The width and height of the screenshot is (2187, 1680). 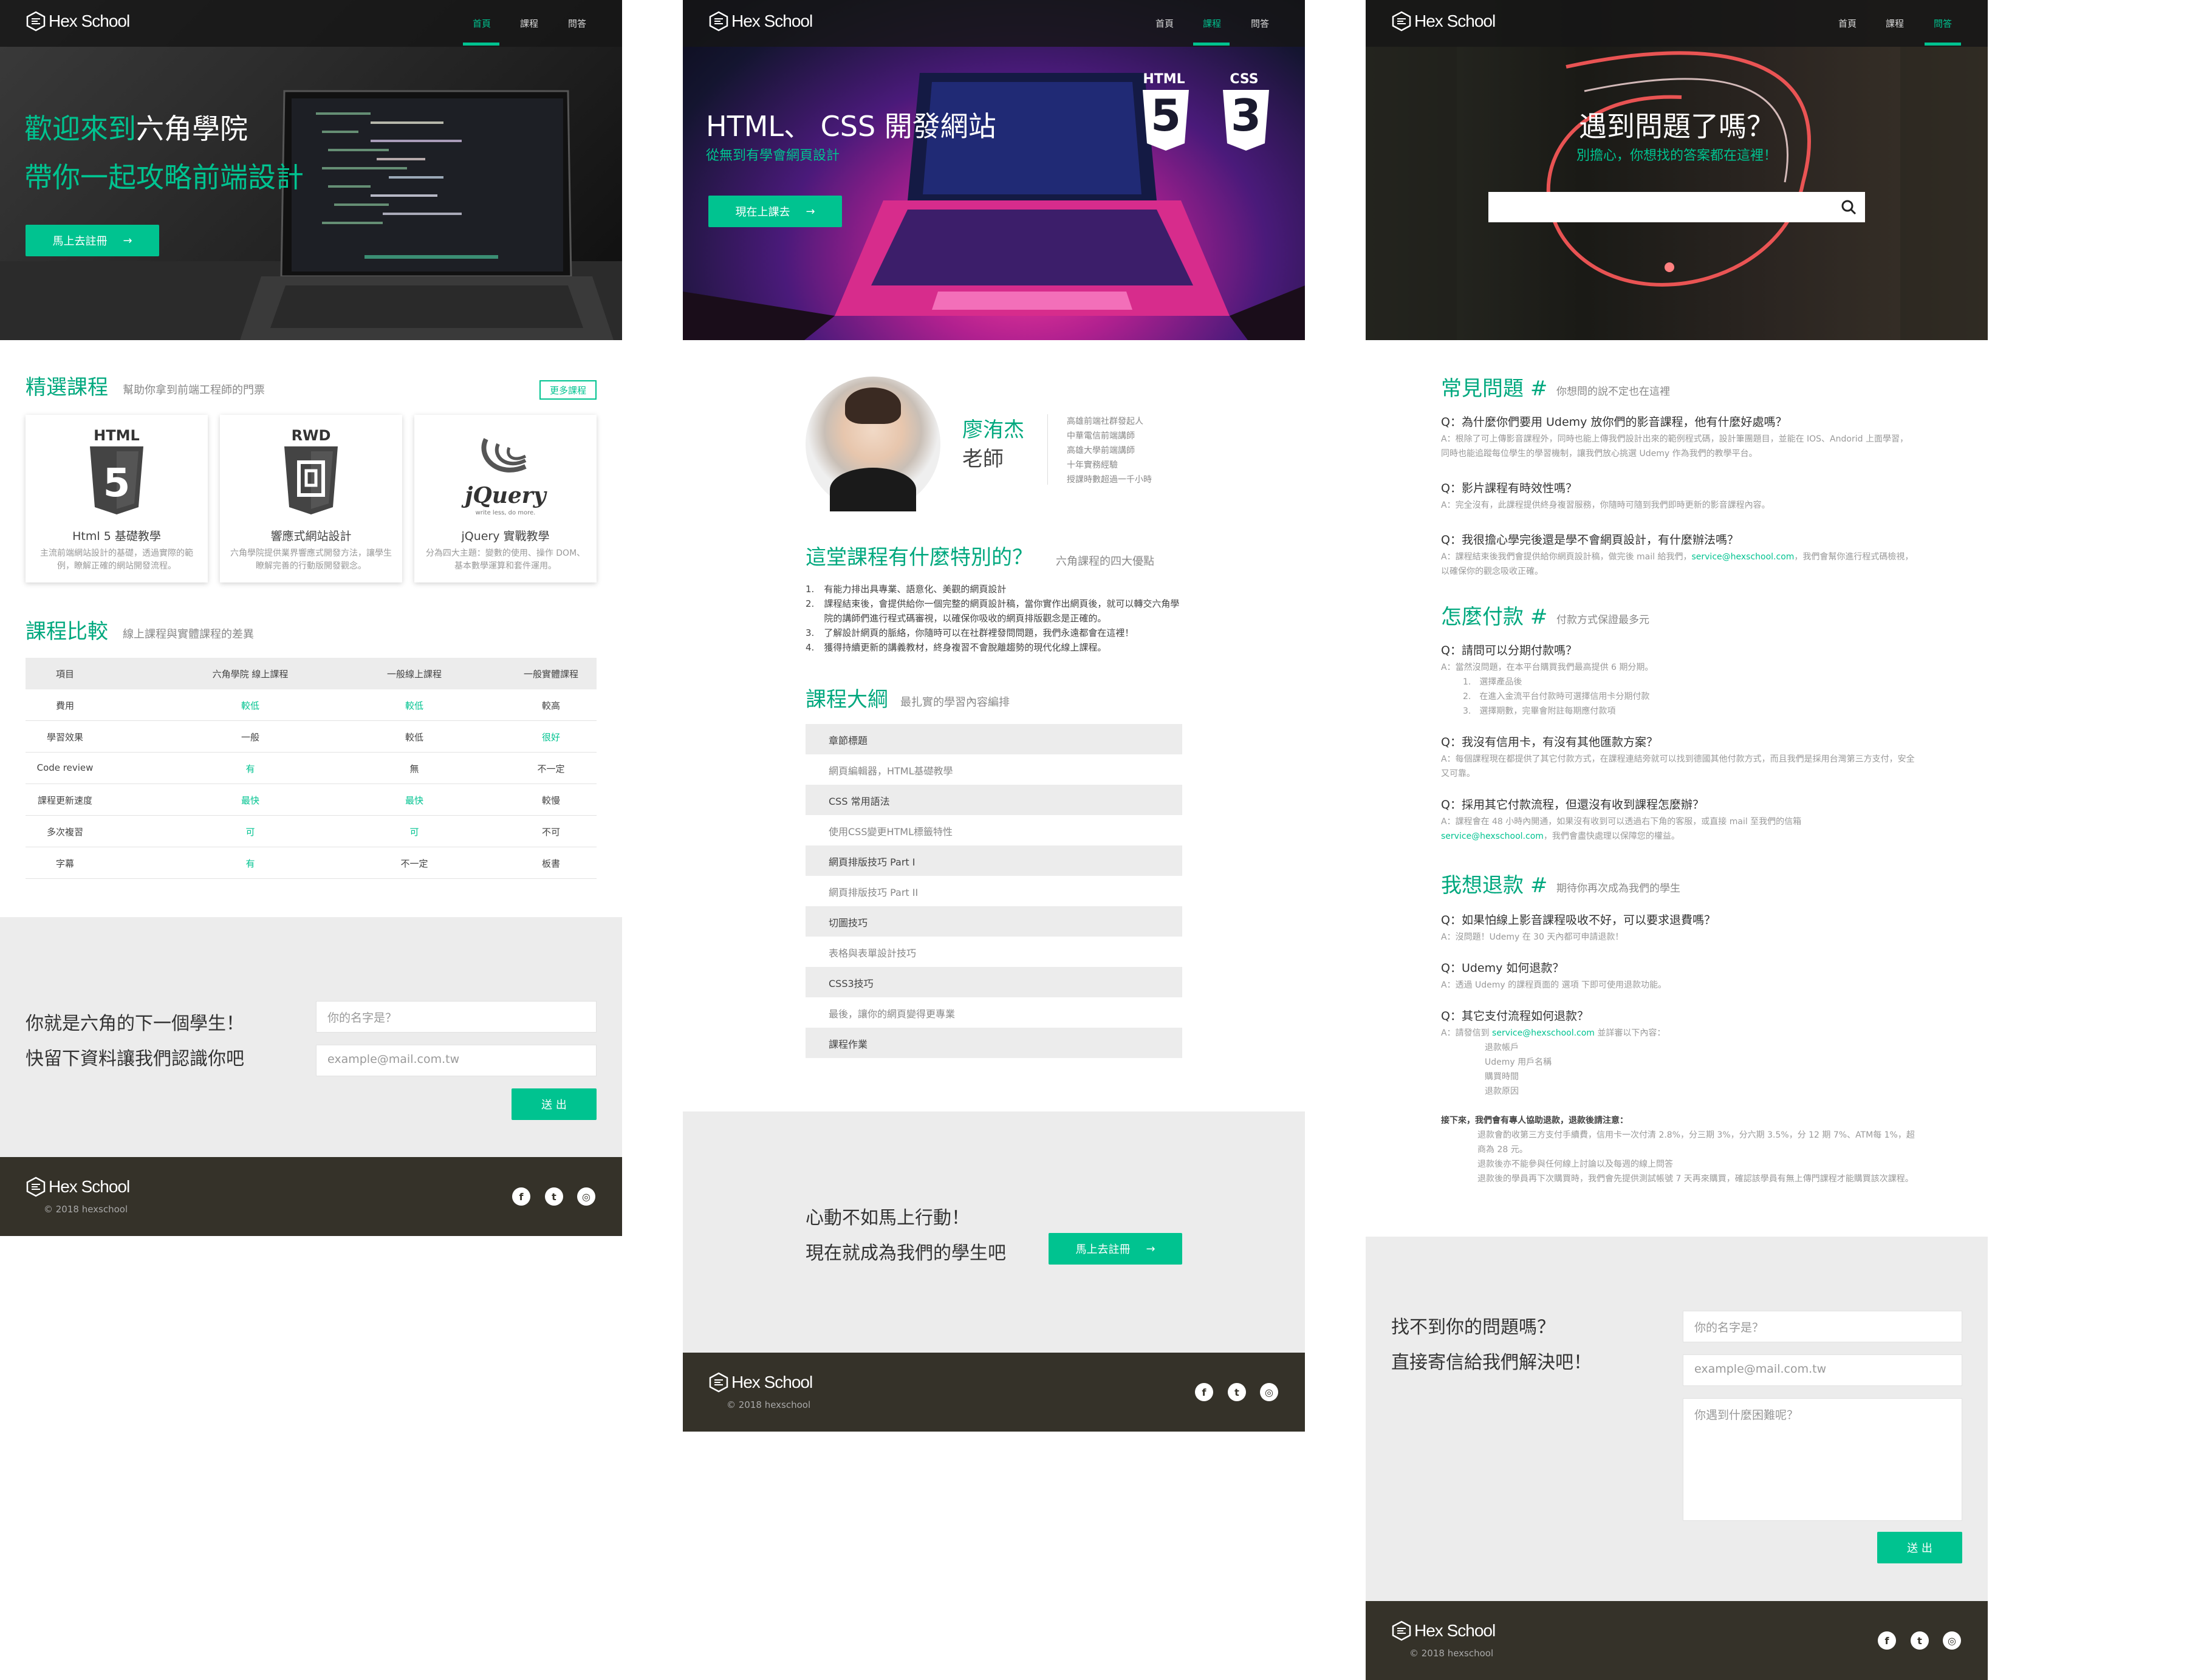 What do you see at coordinates (983, 459) in the screenshot?
I see `teacher-title: 老師` at bounding box center [983, 459].